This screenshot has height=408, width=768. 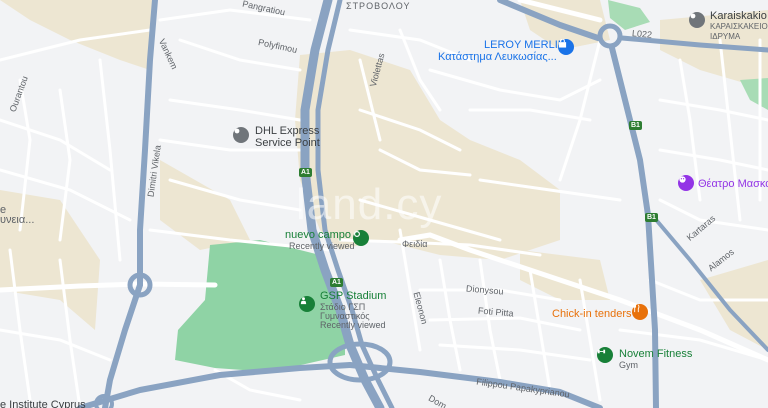 I want to click on poi-nuevo-campo-name: nuevo campo, so click(x=318, y=235).